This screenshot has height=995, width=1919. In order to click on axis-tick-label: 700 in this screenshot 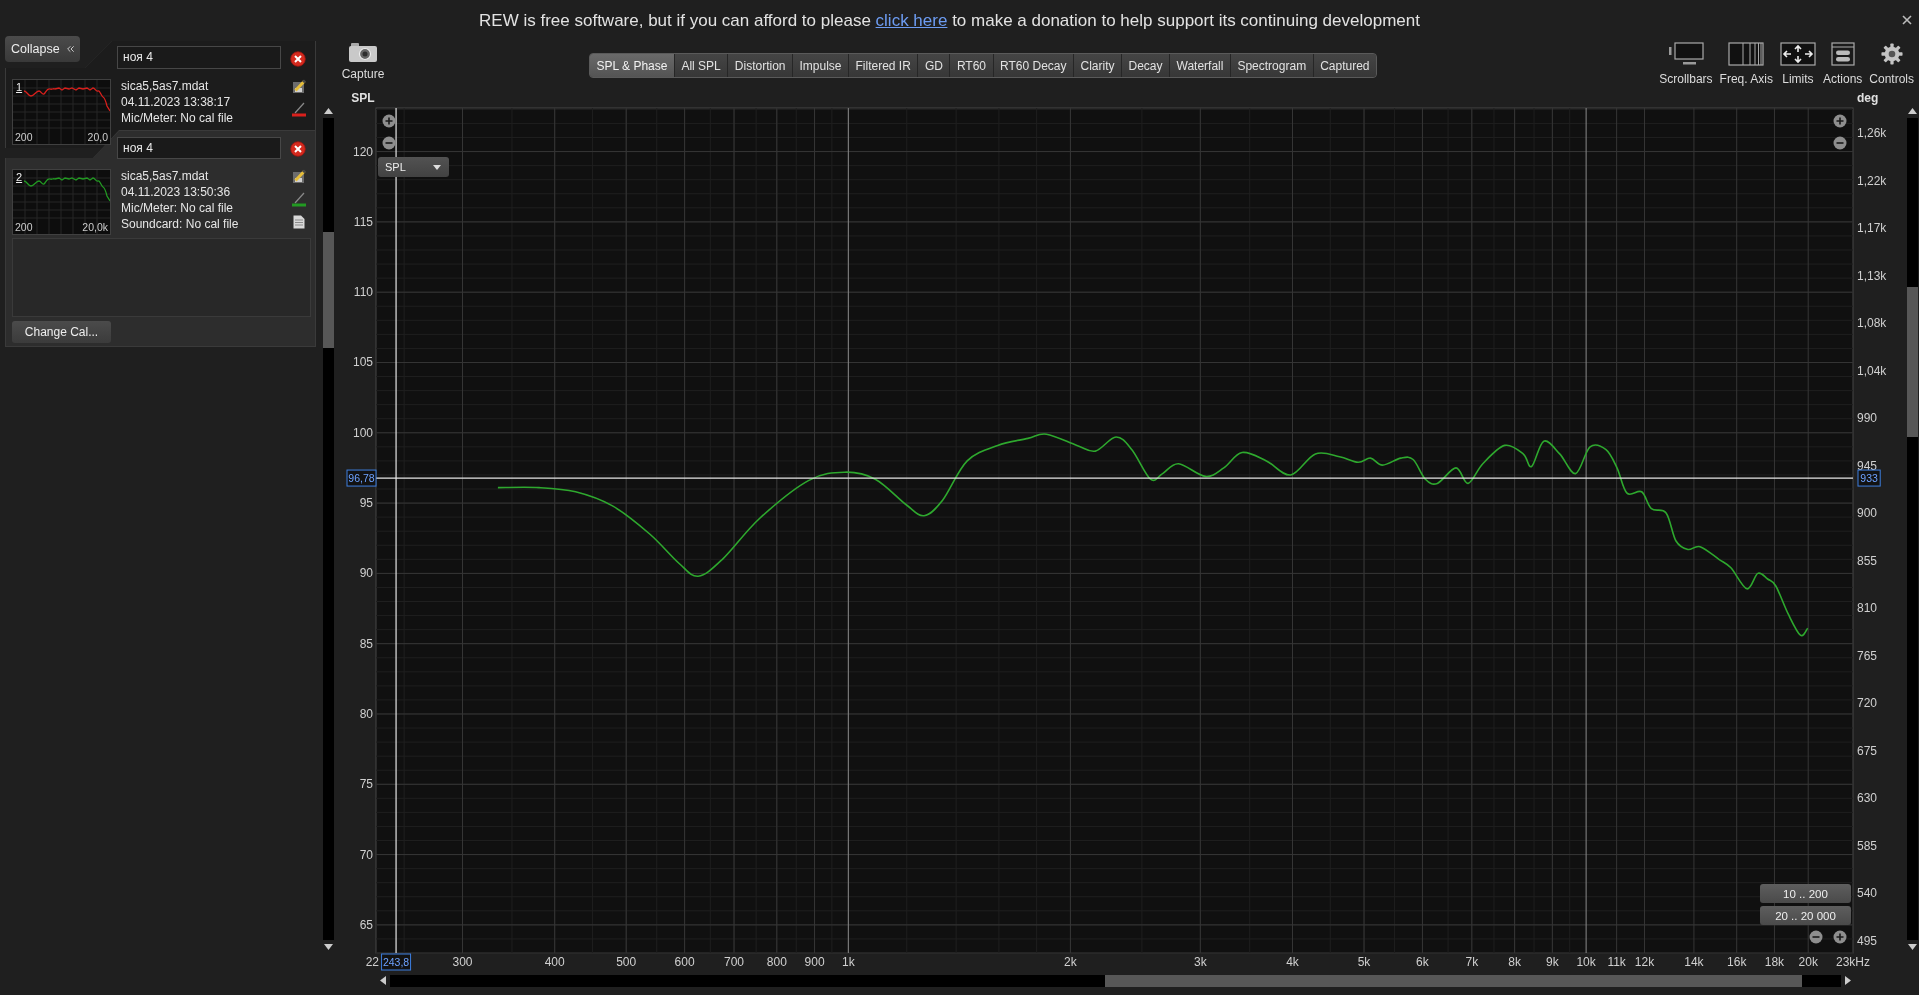, I will do `click(734, 962)`.